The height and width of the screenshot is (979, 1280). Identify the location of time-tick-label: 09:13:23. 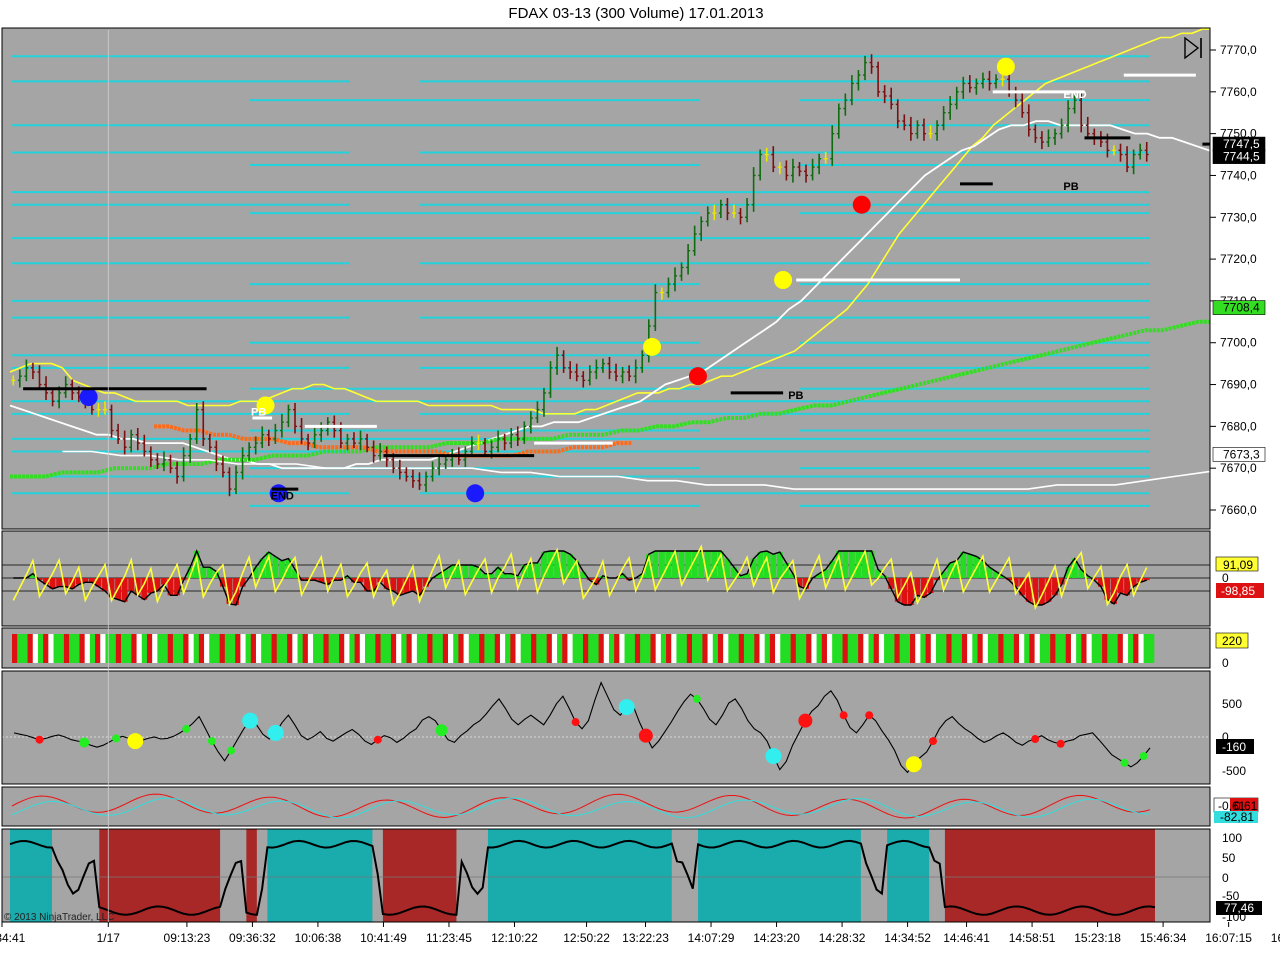
(187, 938).